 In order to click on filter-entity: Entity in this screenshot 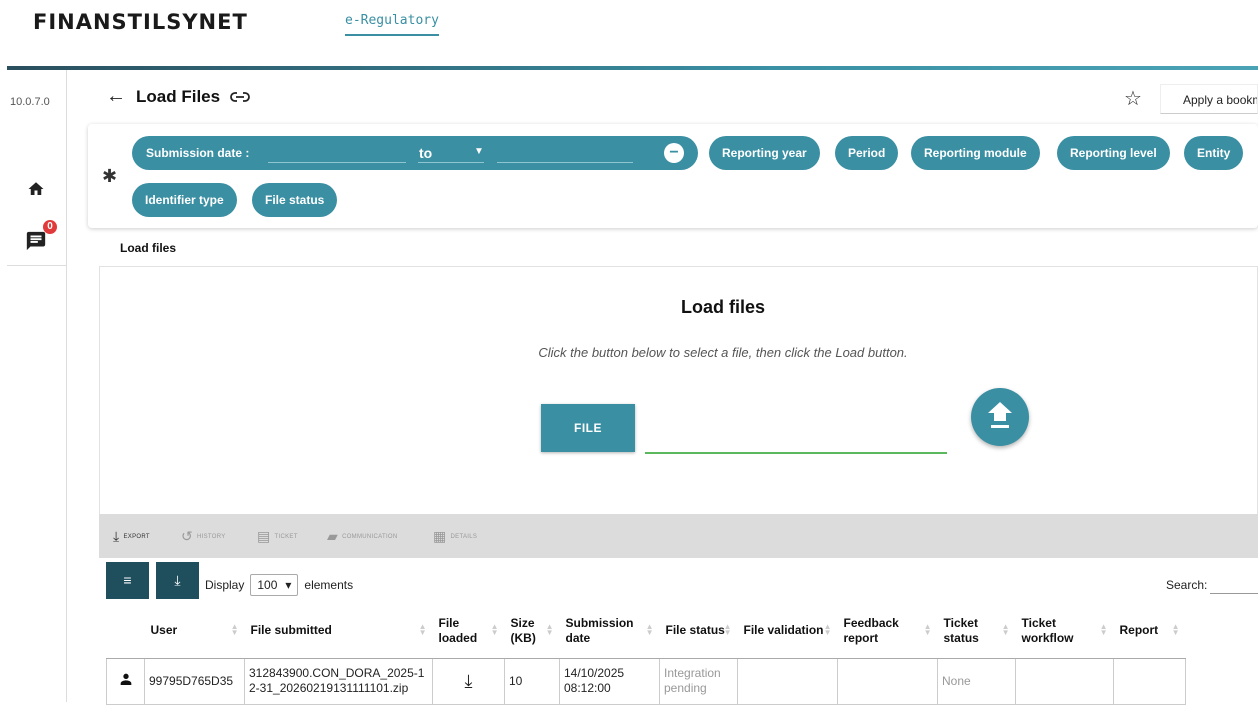, I will do `click(1214, 153)`.